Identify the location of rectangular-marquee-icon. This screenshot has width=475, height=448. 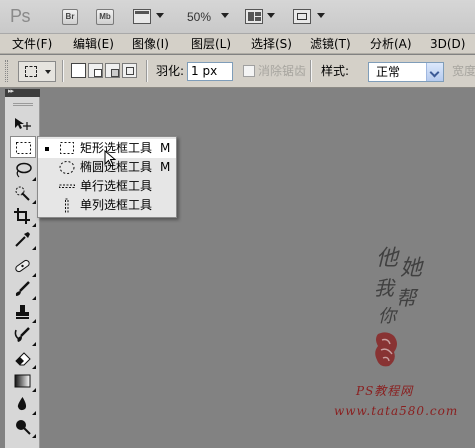
(23, 148).